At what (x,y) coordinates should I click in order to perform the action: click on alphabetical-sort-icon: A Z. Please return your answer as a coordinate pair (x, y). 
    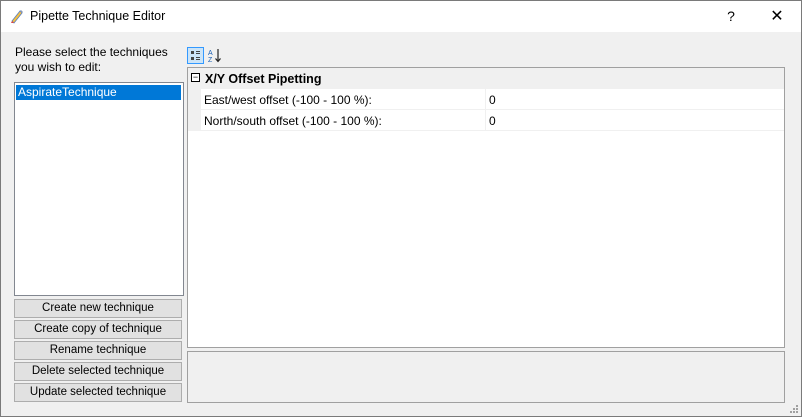
    Looking at the image, I should click on (214, 55).